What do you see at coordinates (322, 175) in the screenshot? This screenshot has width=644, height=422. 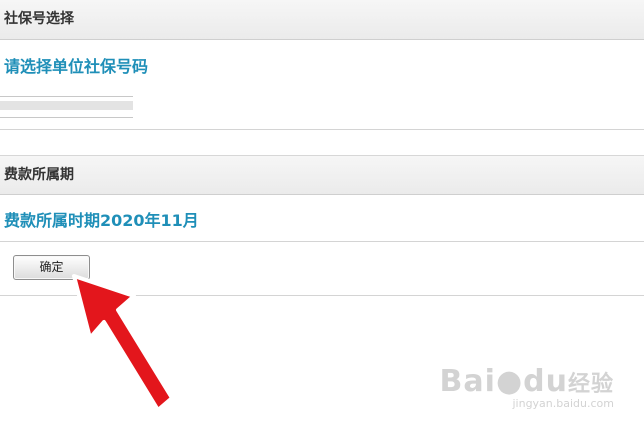 I see `fee-period-section-header: 费款所属期` at bounding box center [322, 175].